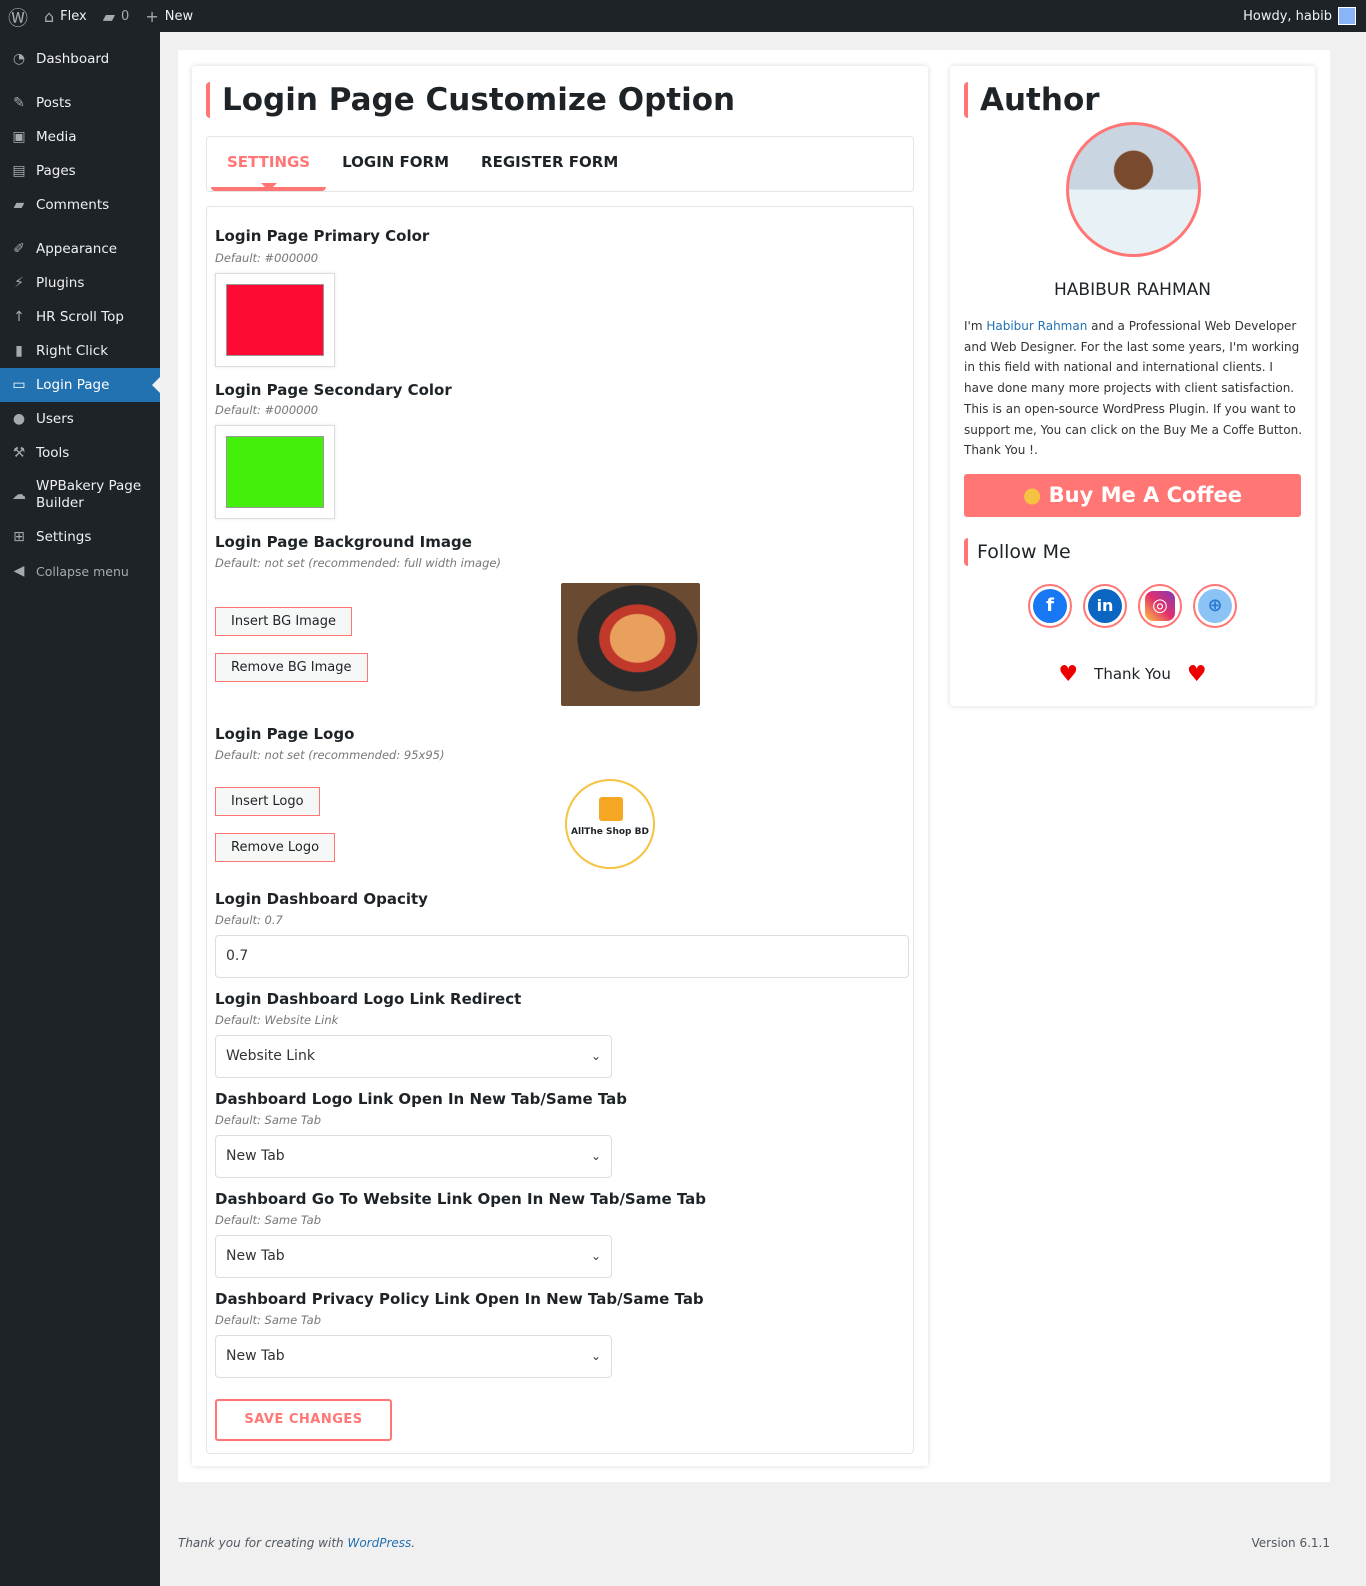  I want to click on sidebar-item-appearance: ✐ Appearance, so click(80, 249).